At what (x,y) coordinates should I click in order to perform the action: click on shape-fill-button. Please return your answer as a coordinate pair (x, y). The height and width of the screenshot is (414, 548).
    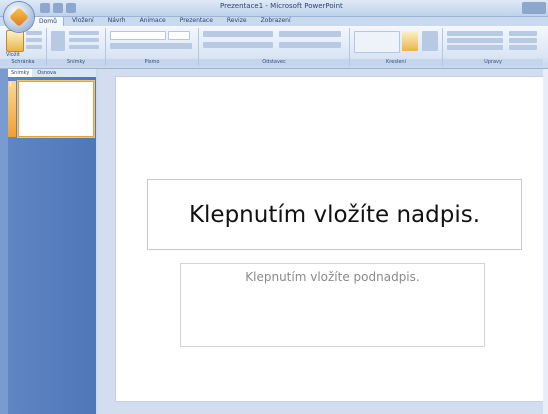
    Looking at the image, I should click on (475, 33).